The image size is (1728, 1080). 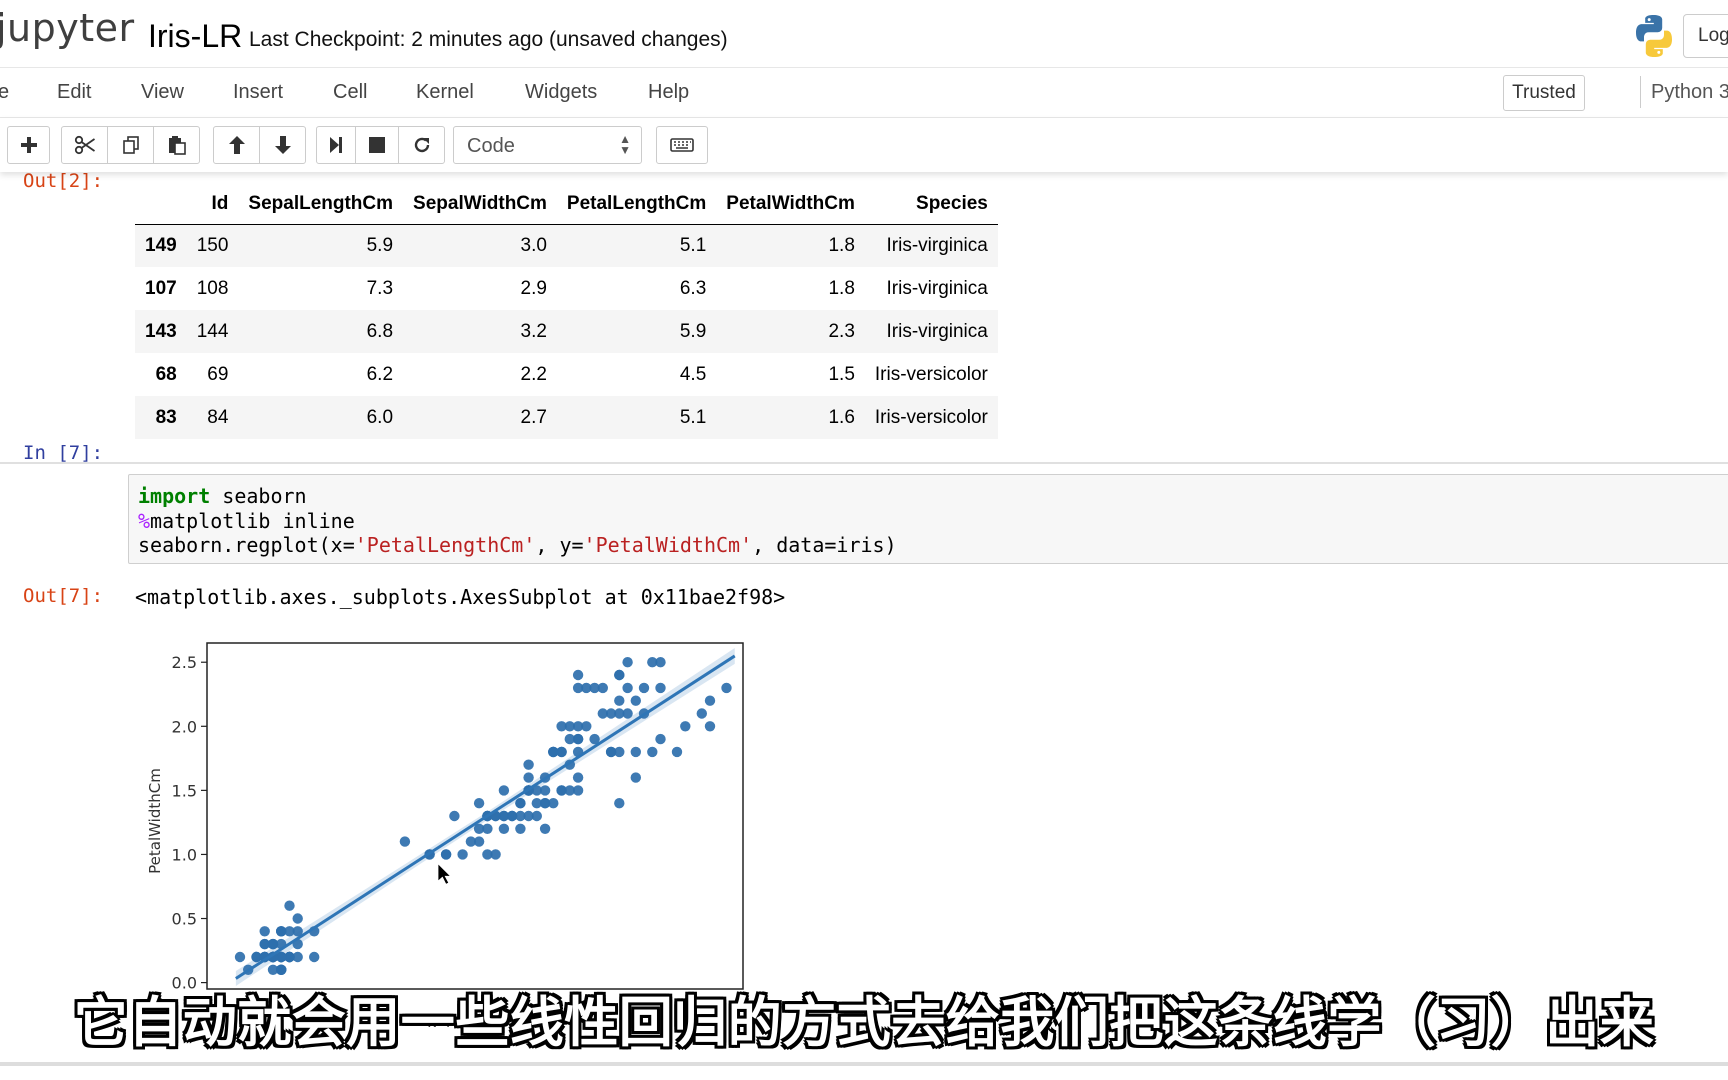 What do you see at coordinates (693, 245) in the screenshot?
I see `table-cell: 5.1` at bounding box center [693, 245].